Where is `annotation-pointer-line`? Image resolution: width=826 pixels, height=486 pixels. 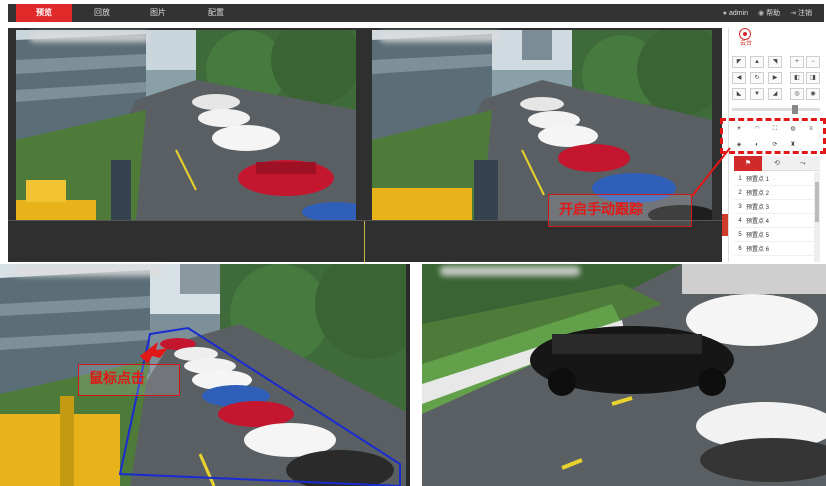
annotation-pointer-line is located at coordinates (711, 172).